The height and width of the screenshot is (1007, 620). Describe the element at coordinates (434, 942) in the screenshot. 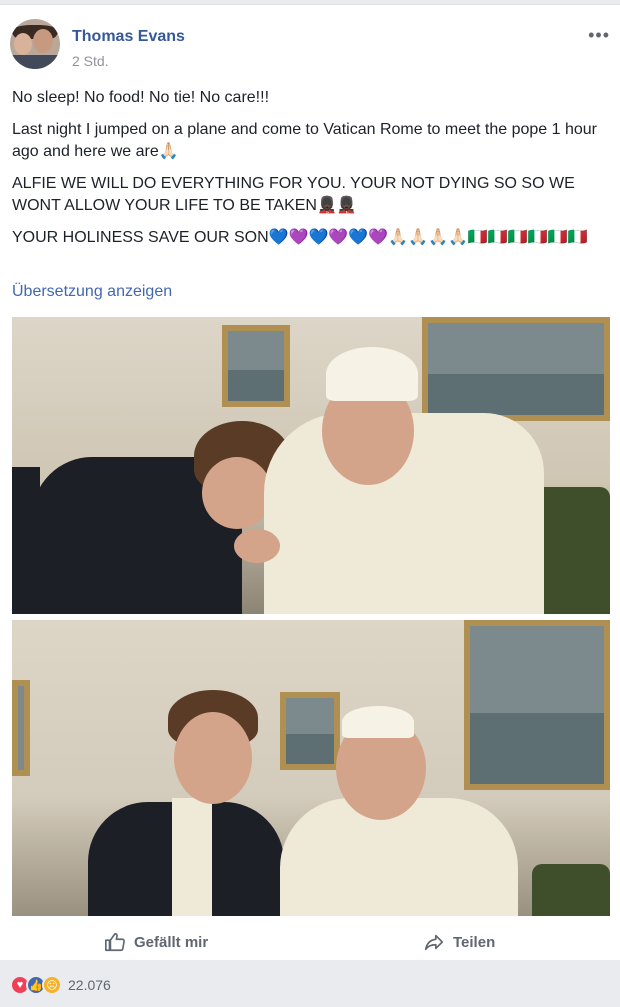

I see `share-arrow-icon` at that location.